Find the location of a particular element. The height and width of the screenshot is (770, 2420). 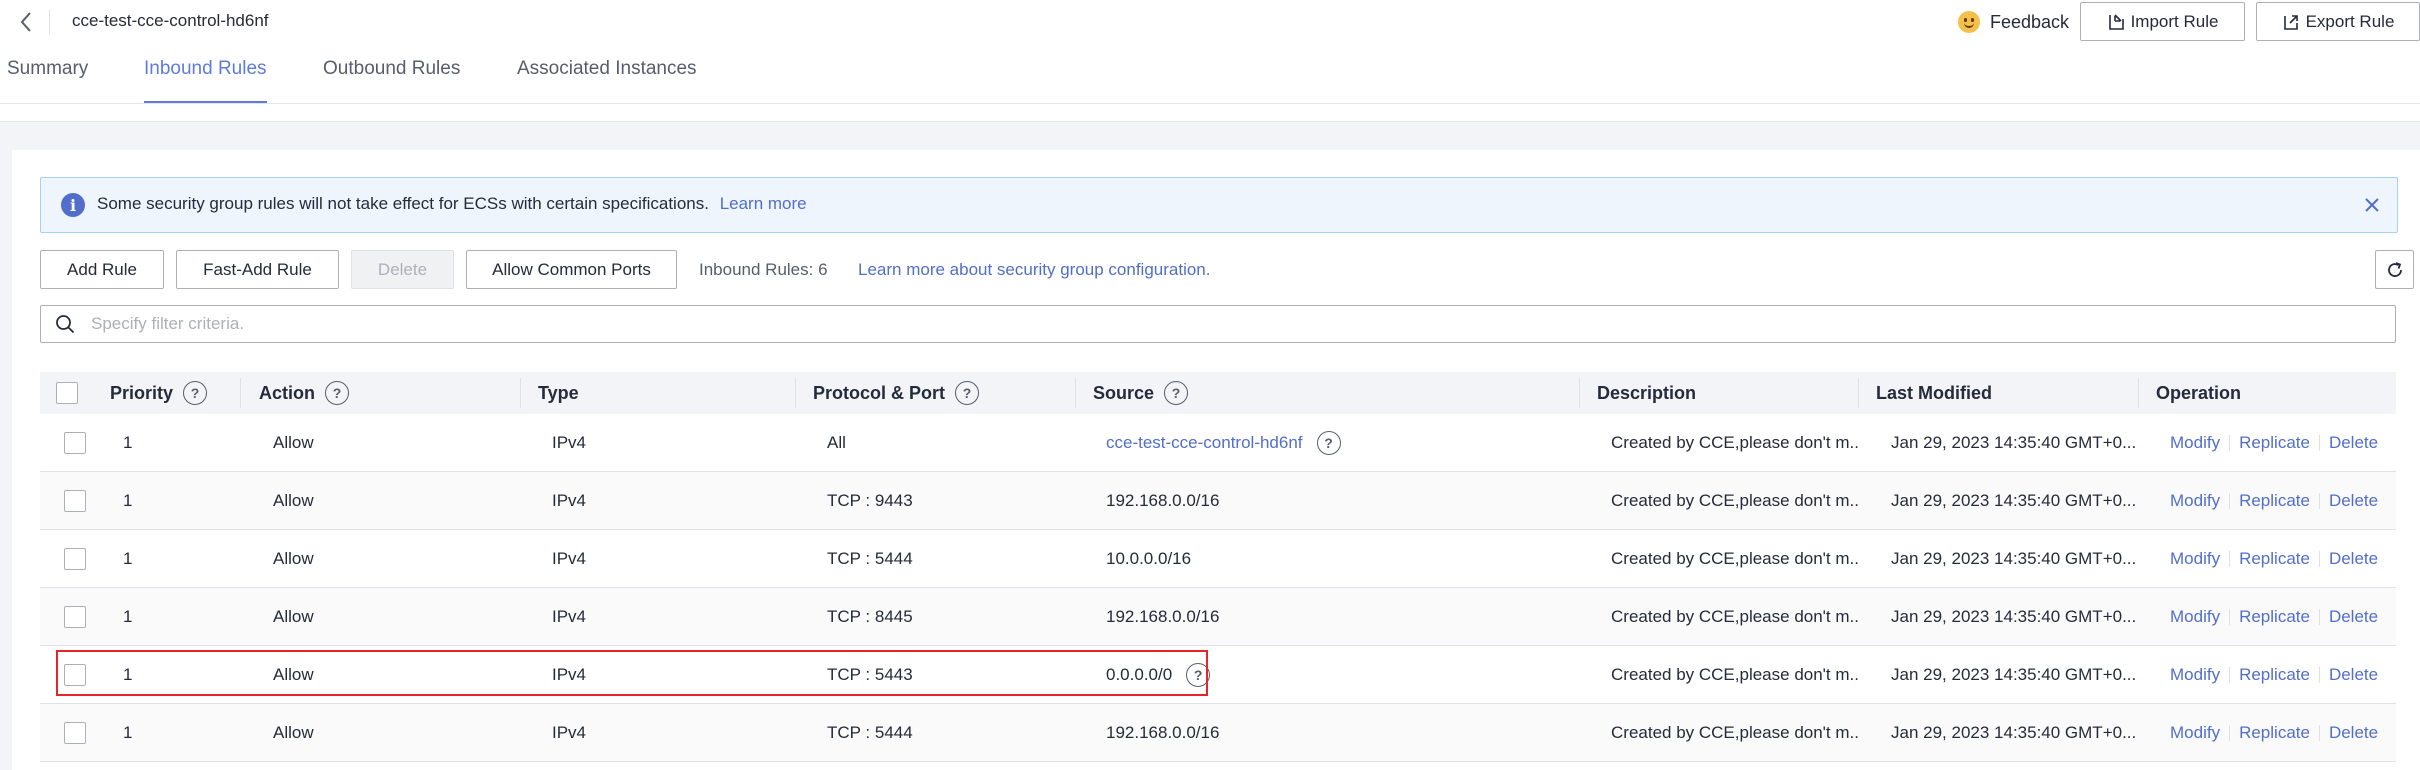

title-divider is located at coordinates (49, 22).